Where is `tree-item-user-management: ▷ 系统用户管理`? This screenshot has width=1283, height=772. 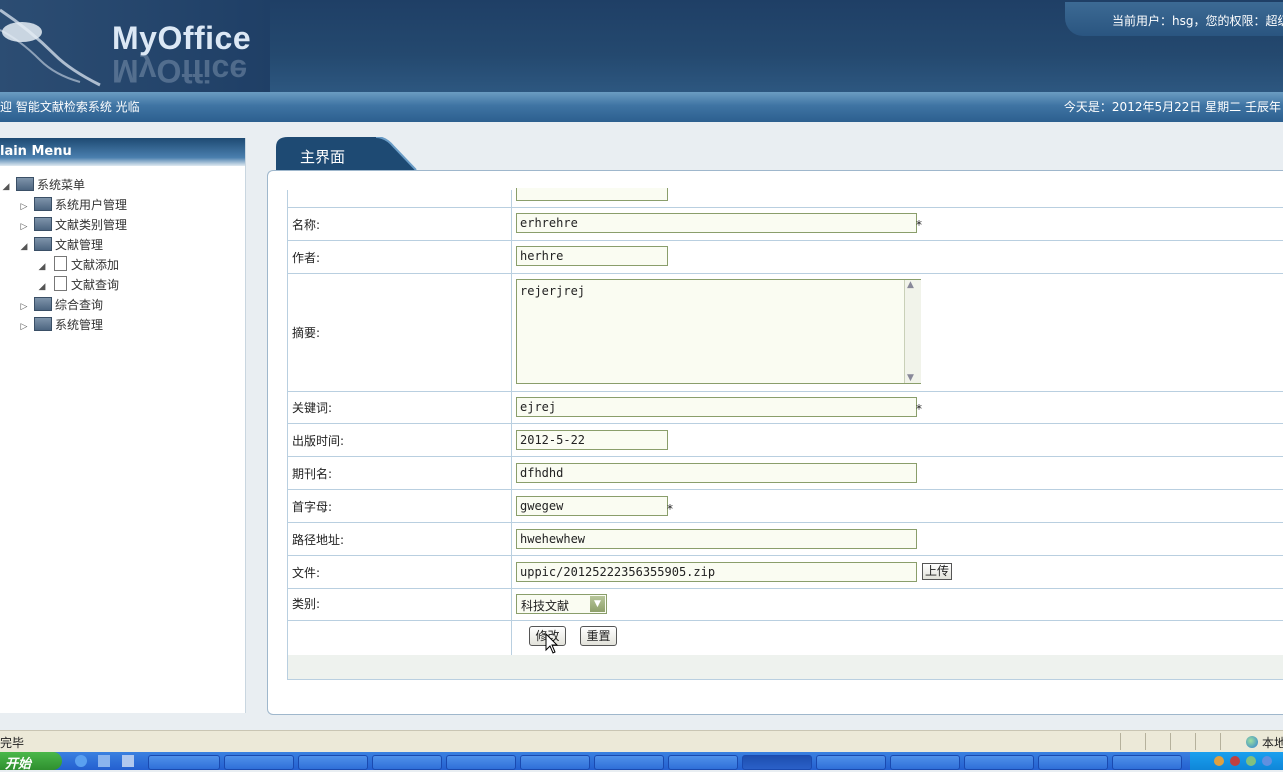
tree-item-user-management: ▷ 系统用户管理 is located at coordinates (72, 205).